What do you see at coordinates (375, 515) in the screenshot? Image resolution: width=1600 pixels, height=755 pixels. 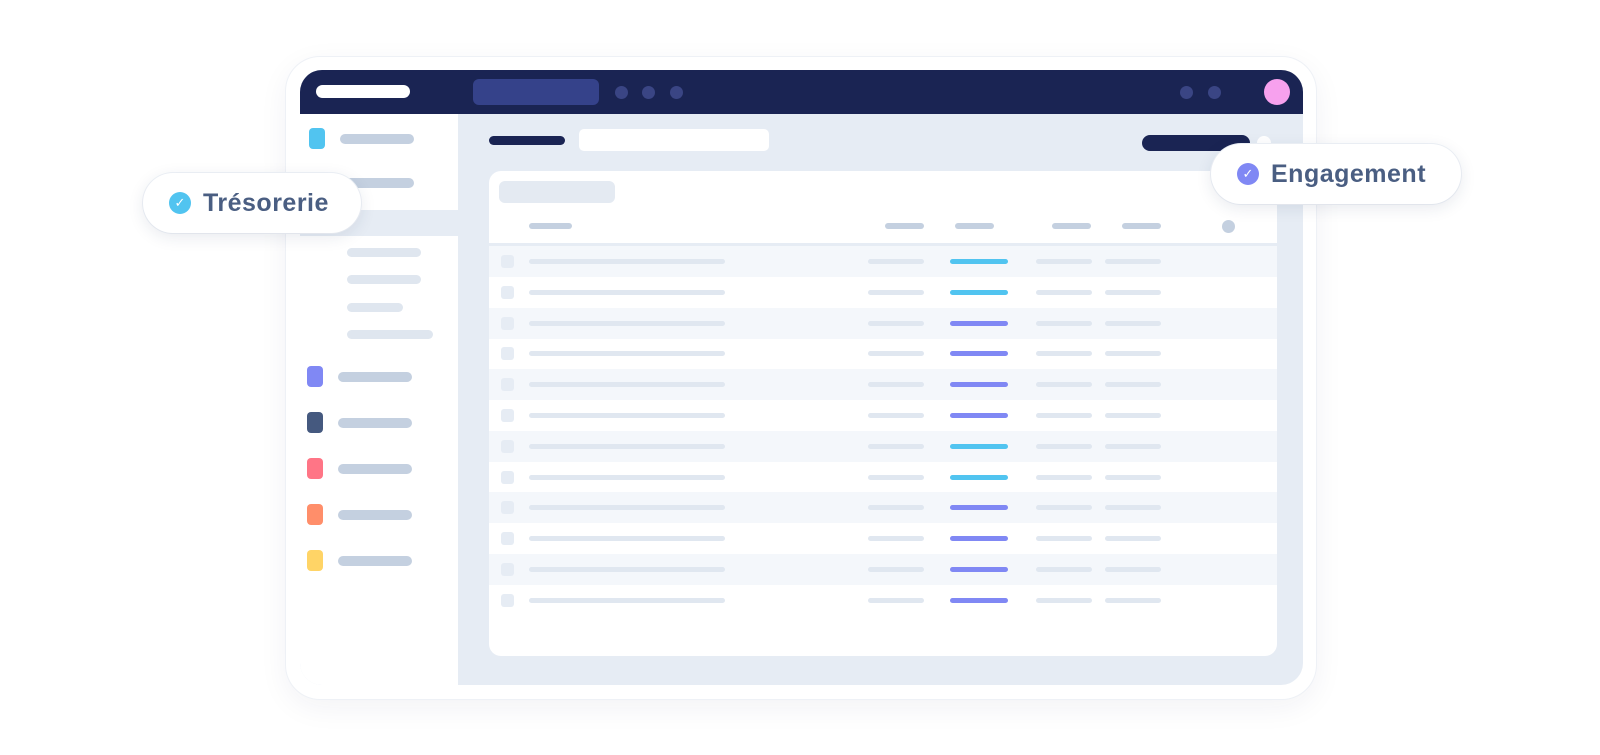 I see `sidebar-item-6-label` at bounding box center [375, 515].